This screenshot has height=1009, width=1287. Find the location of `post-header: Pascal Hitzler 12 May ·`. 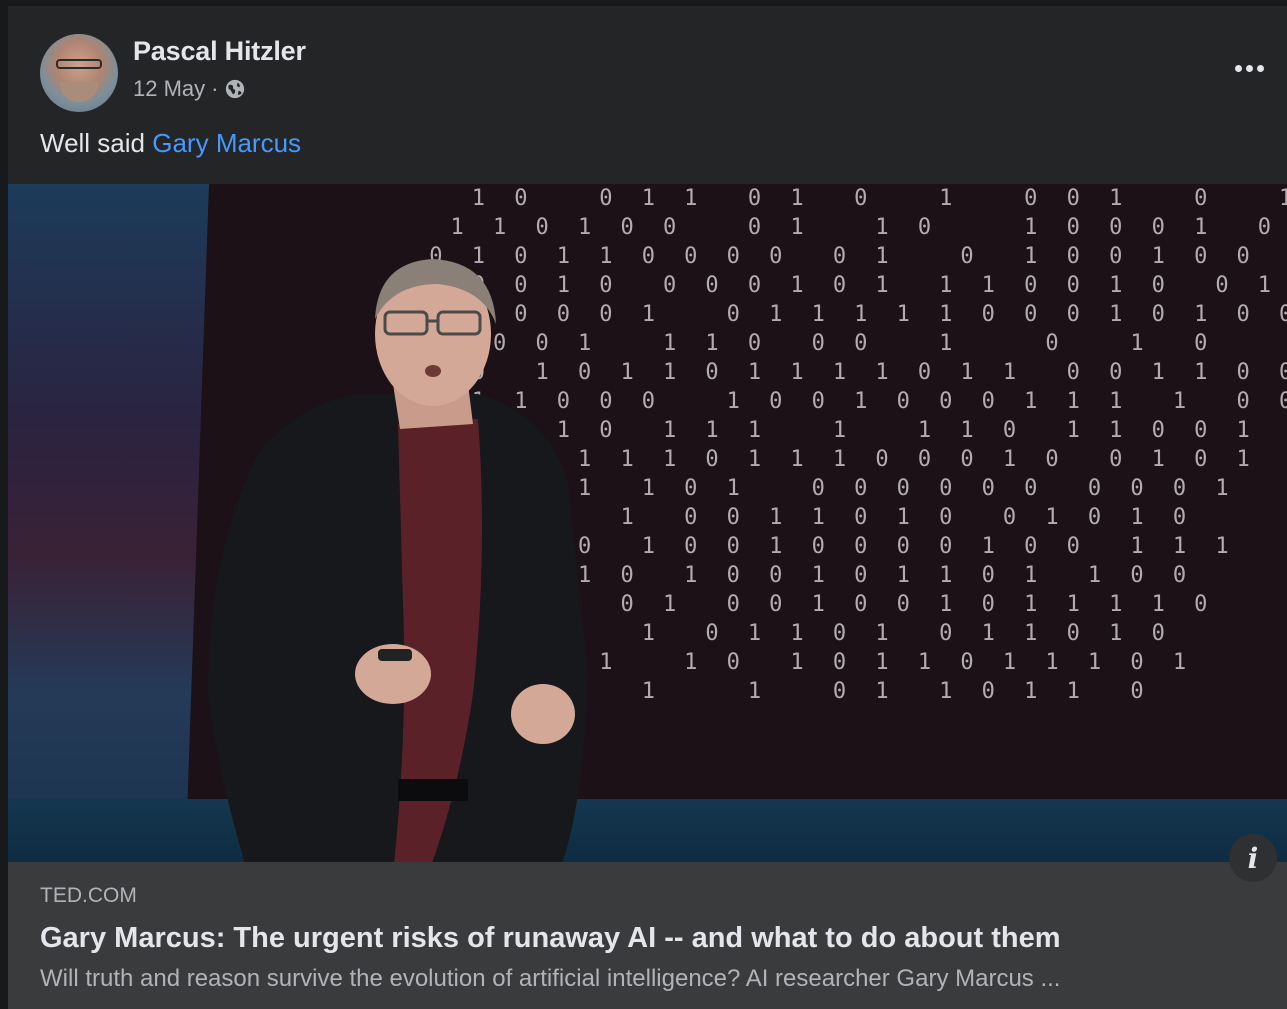

post-header: Pascal Hitzler 12 May · is located at coordinates (647, 61).